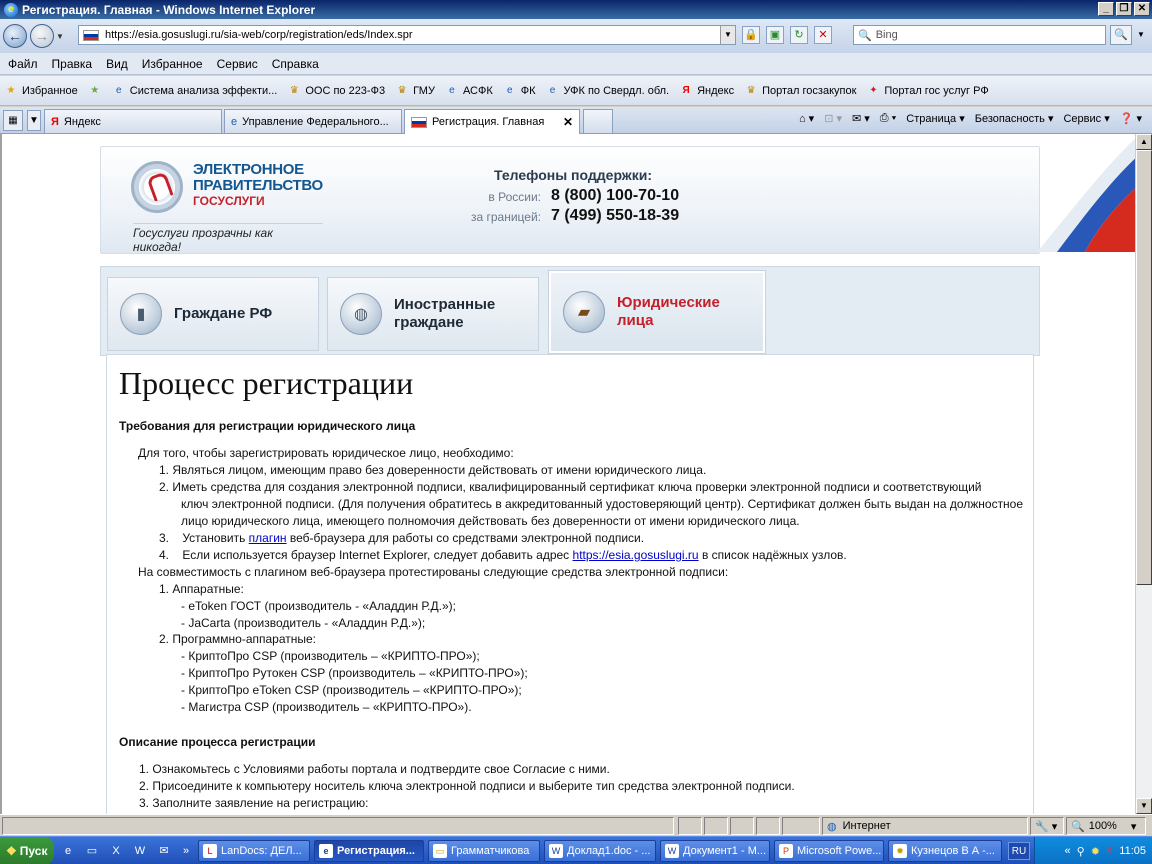 This screenshot has height=864, width=1152. Describe the element at coordinates (140, 851) in the screenshot. I see `quicklaunch-word-icon: W` at that location.